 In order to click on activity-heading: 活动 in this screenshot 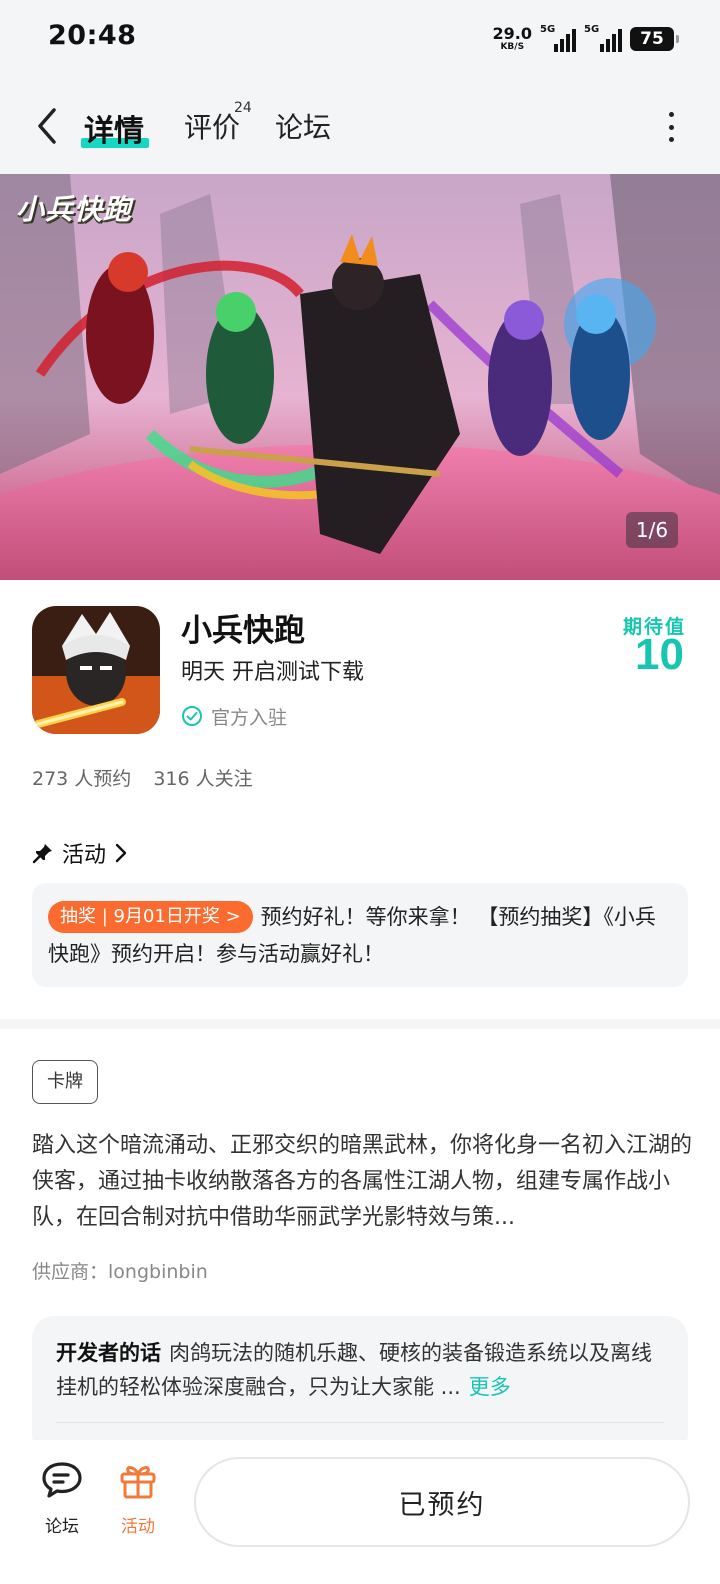, I will do `click(84, 855)`.